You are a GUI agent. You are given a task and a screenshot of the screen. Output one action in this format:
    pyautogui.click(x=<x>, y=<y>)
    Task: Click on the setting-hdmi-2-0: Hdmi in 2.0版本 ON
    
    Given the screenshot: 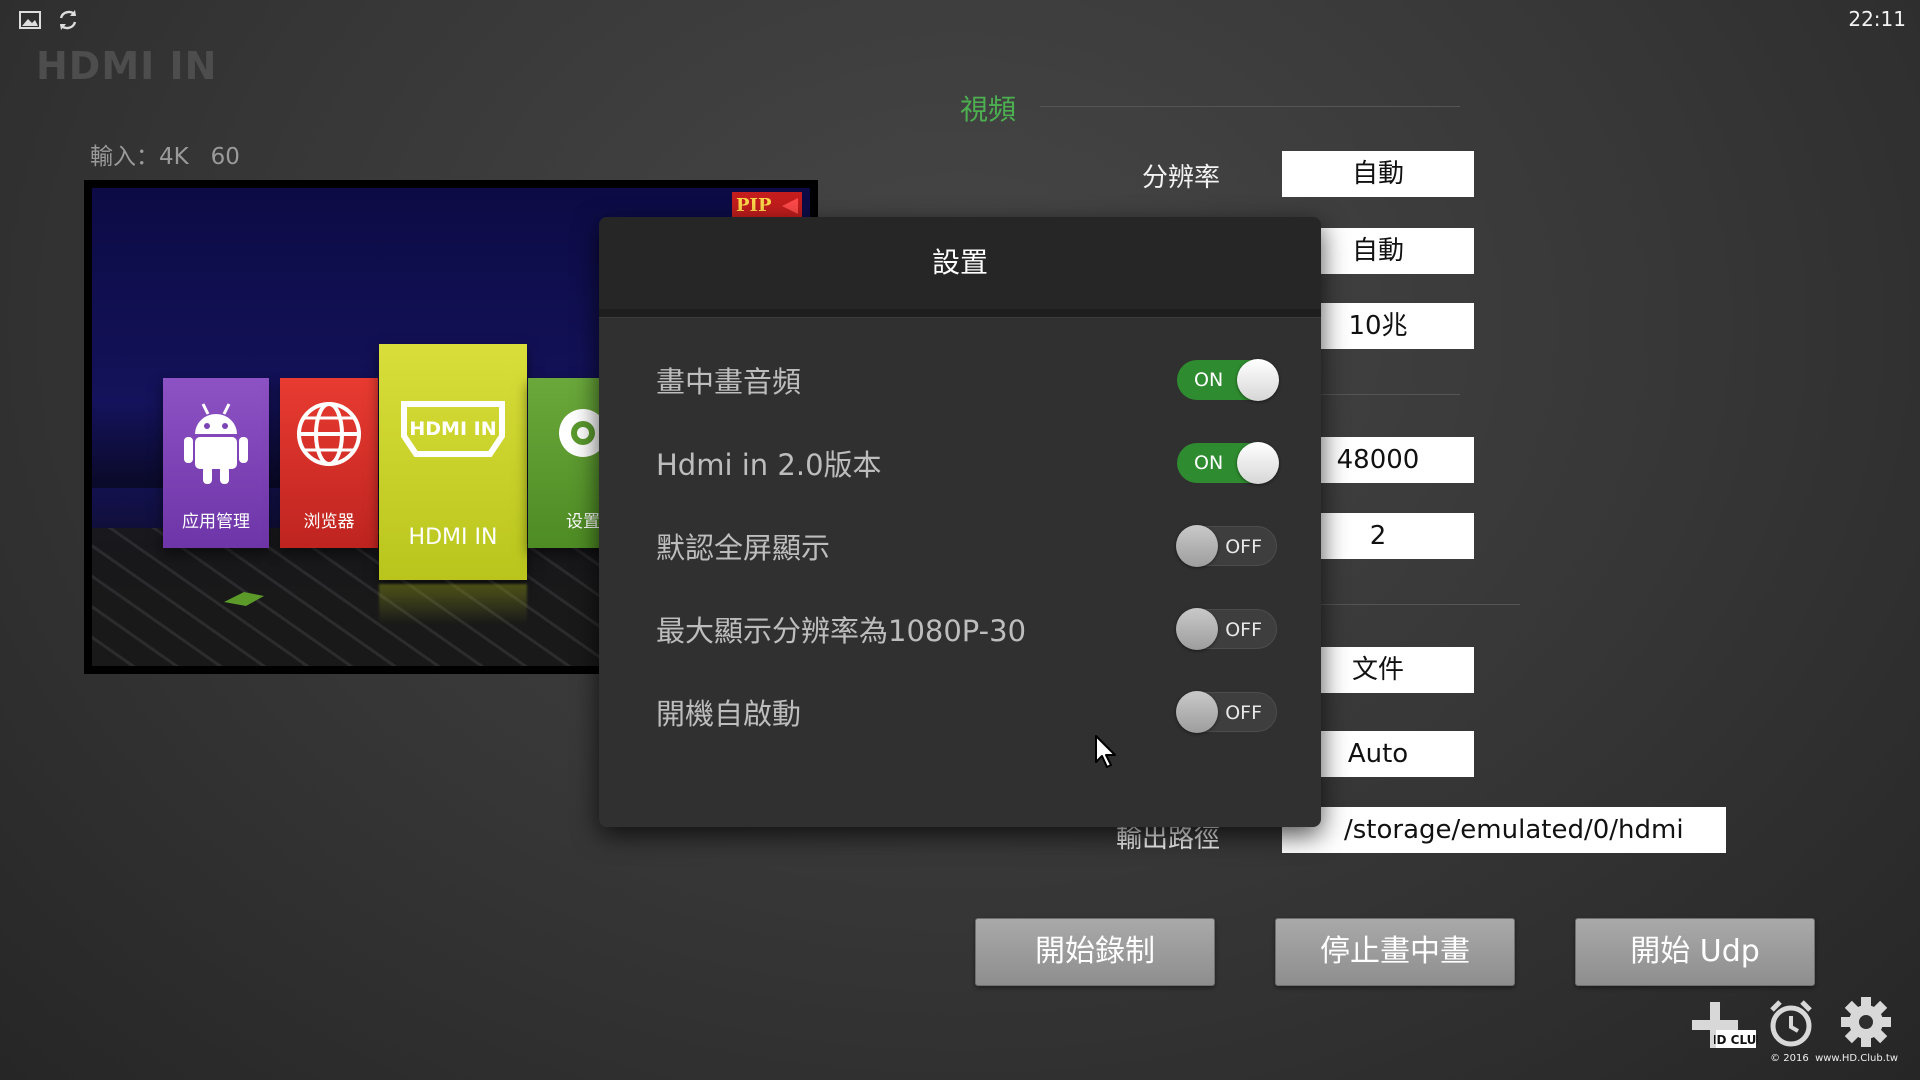 What is the action you would take?
    pyautogui.click(x=960, y=462)
    